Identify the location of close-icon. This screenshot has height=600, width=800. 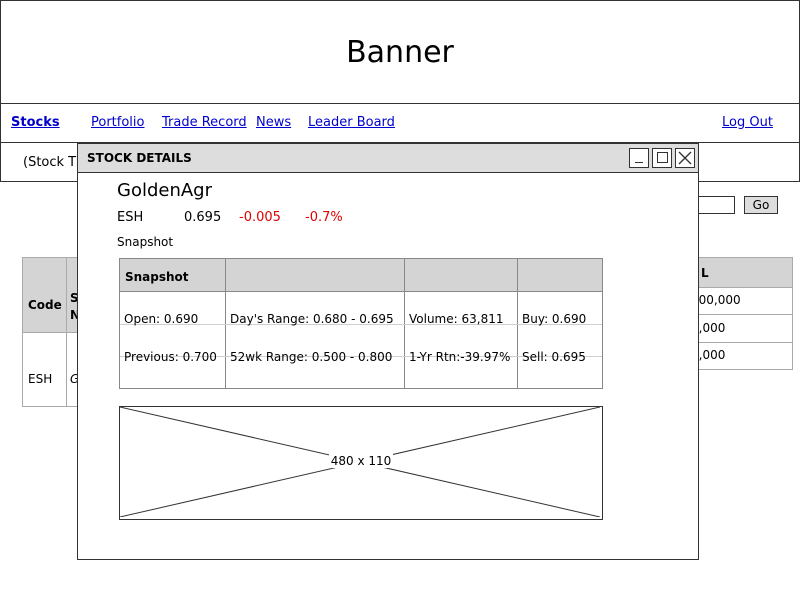
(685, 158).